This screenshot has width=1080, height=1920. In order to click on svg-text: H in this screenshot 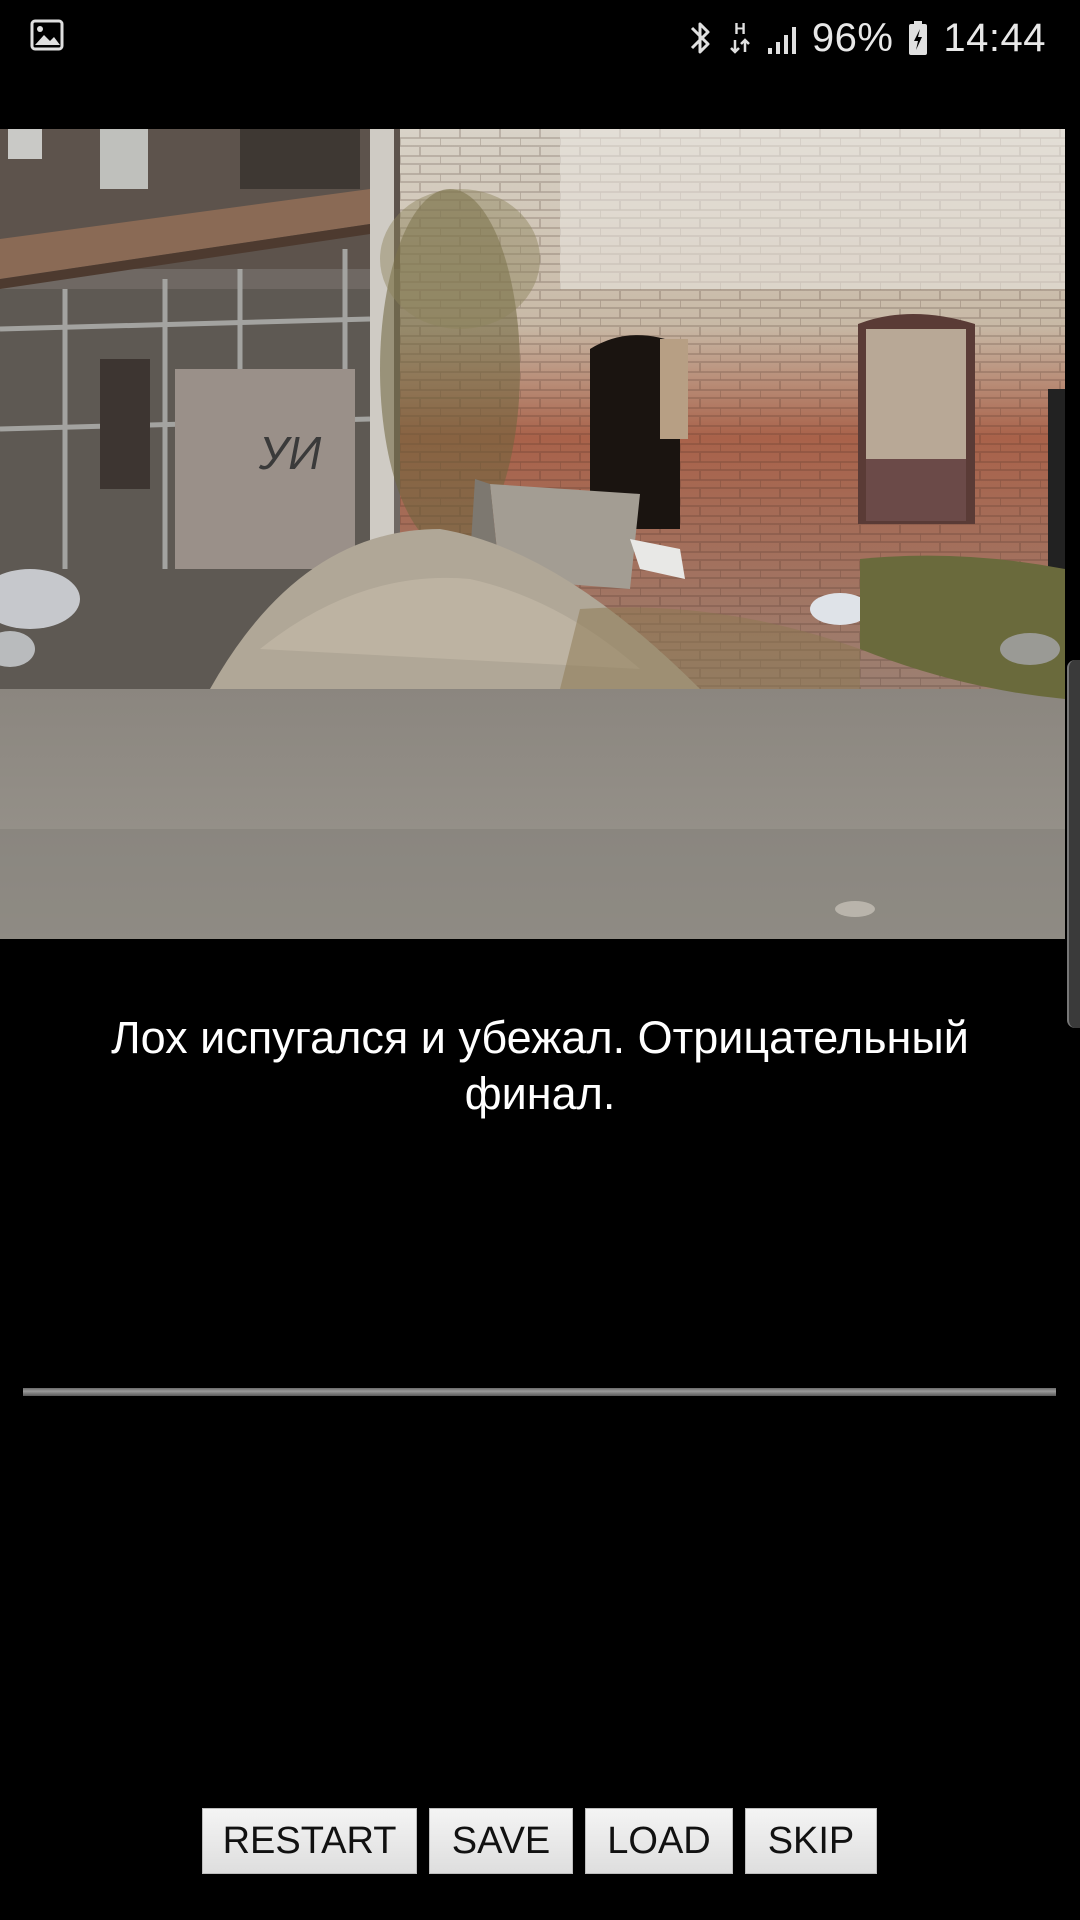, I will do `click(740, 29)`.